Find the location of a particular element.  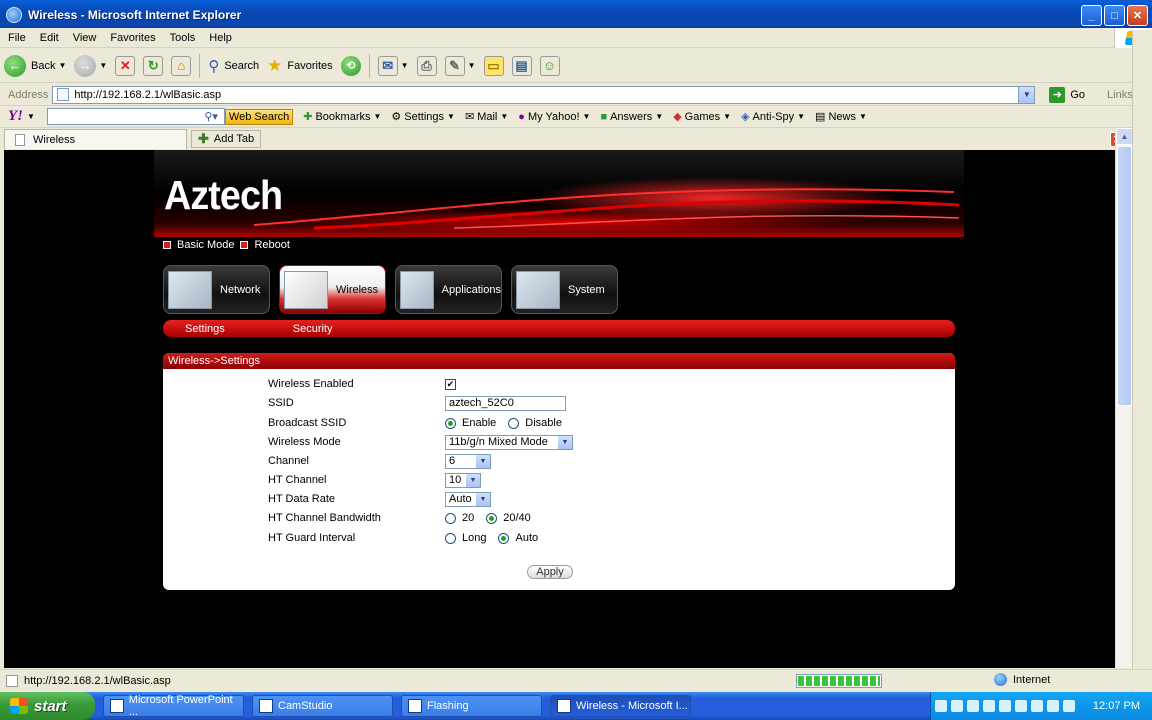

bandwidth-20-radio is located at coordinates (450, 518).